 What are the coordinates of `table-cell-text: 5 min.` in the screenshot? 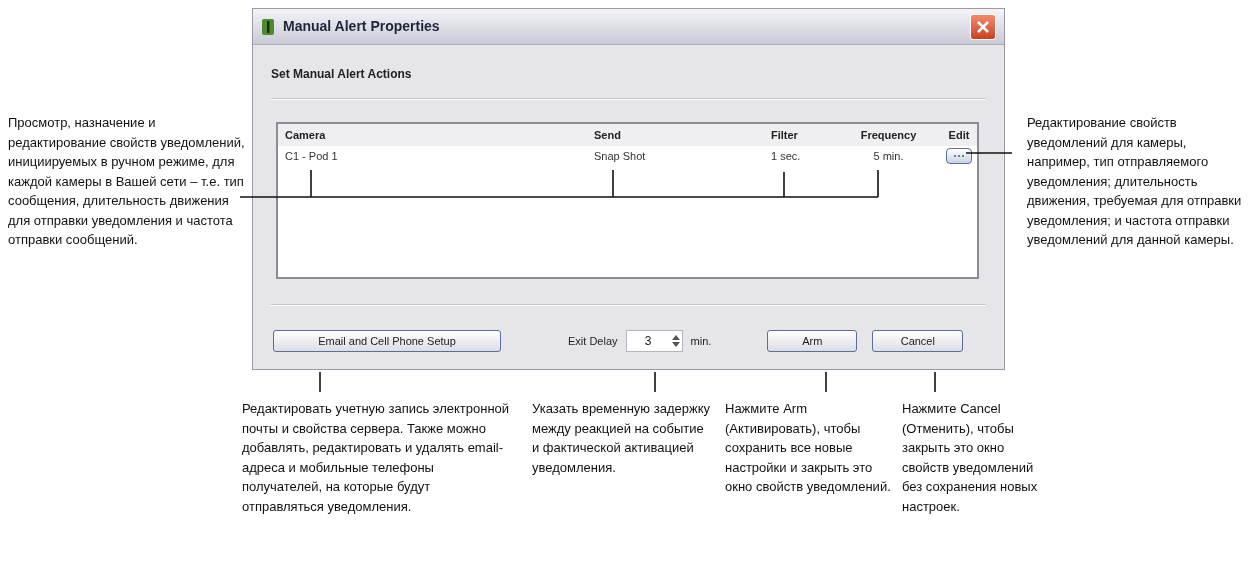 It's located at (888, 156).